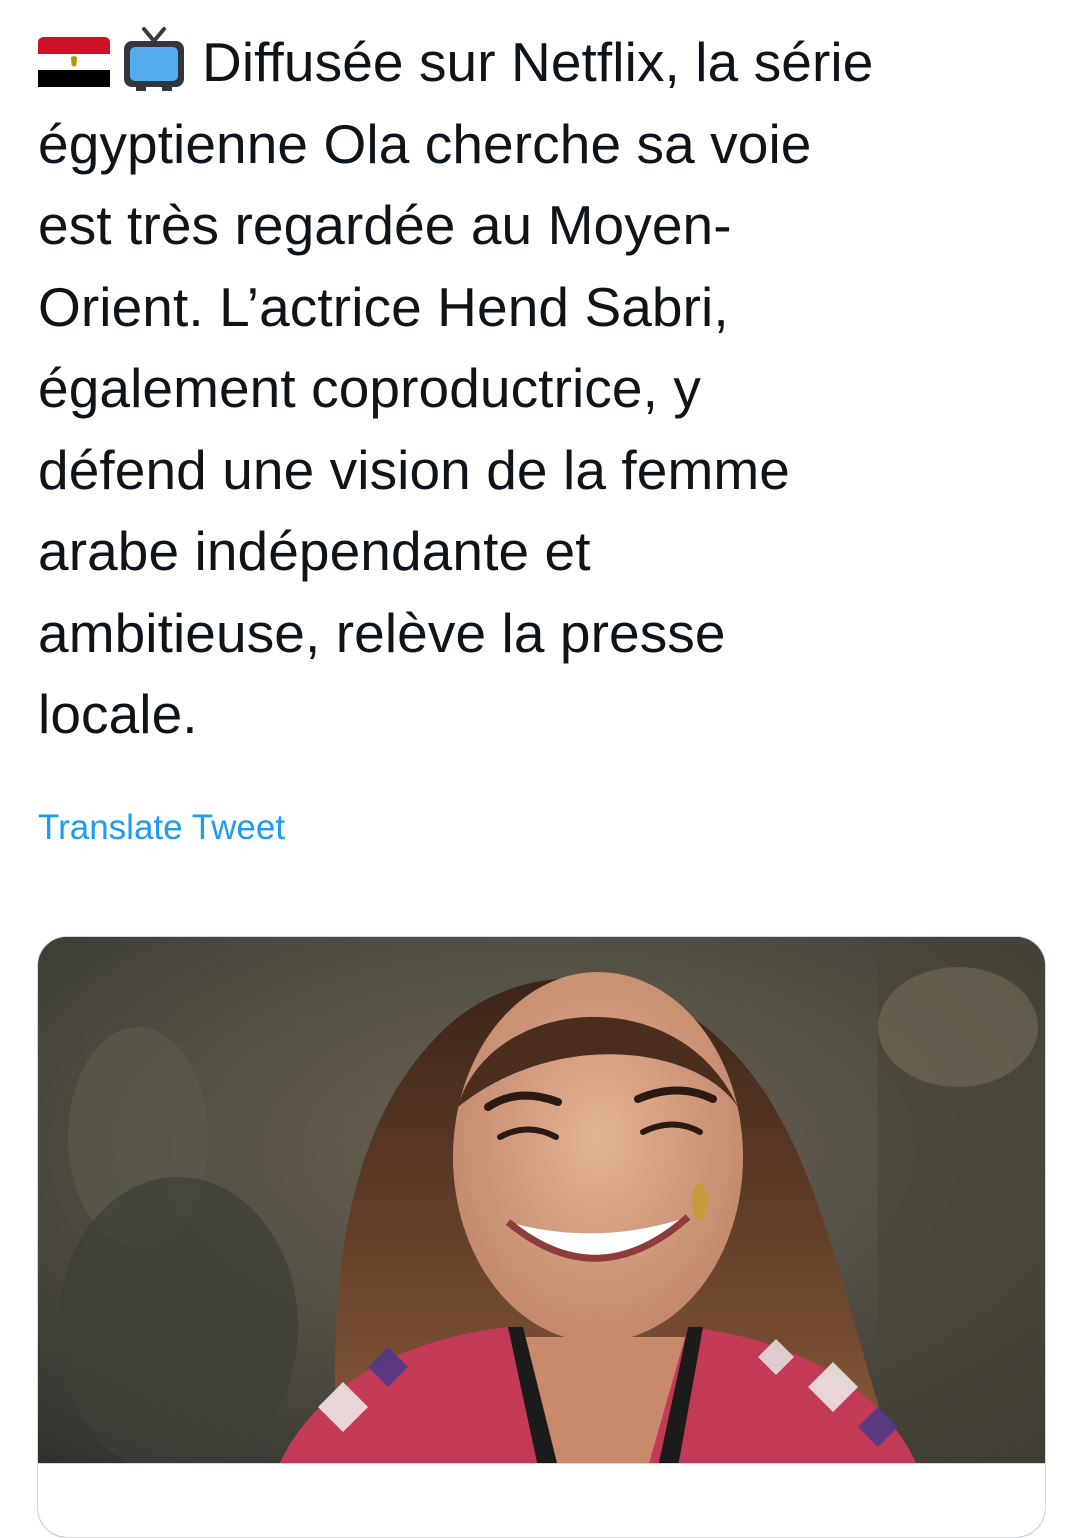 This screenshot has width=1080, height=1538. What do you see at coordinates (383, 306) in the screenshot?
I see `tweet-line-4: Orient. L’actrice Hend Sabri,` at bounding box center [383, 306].